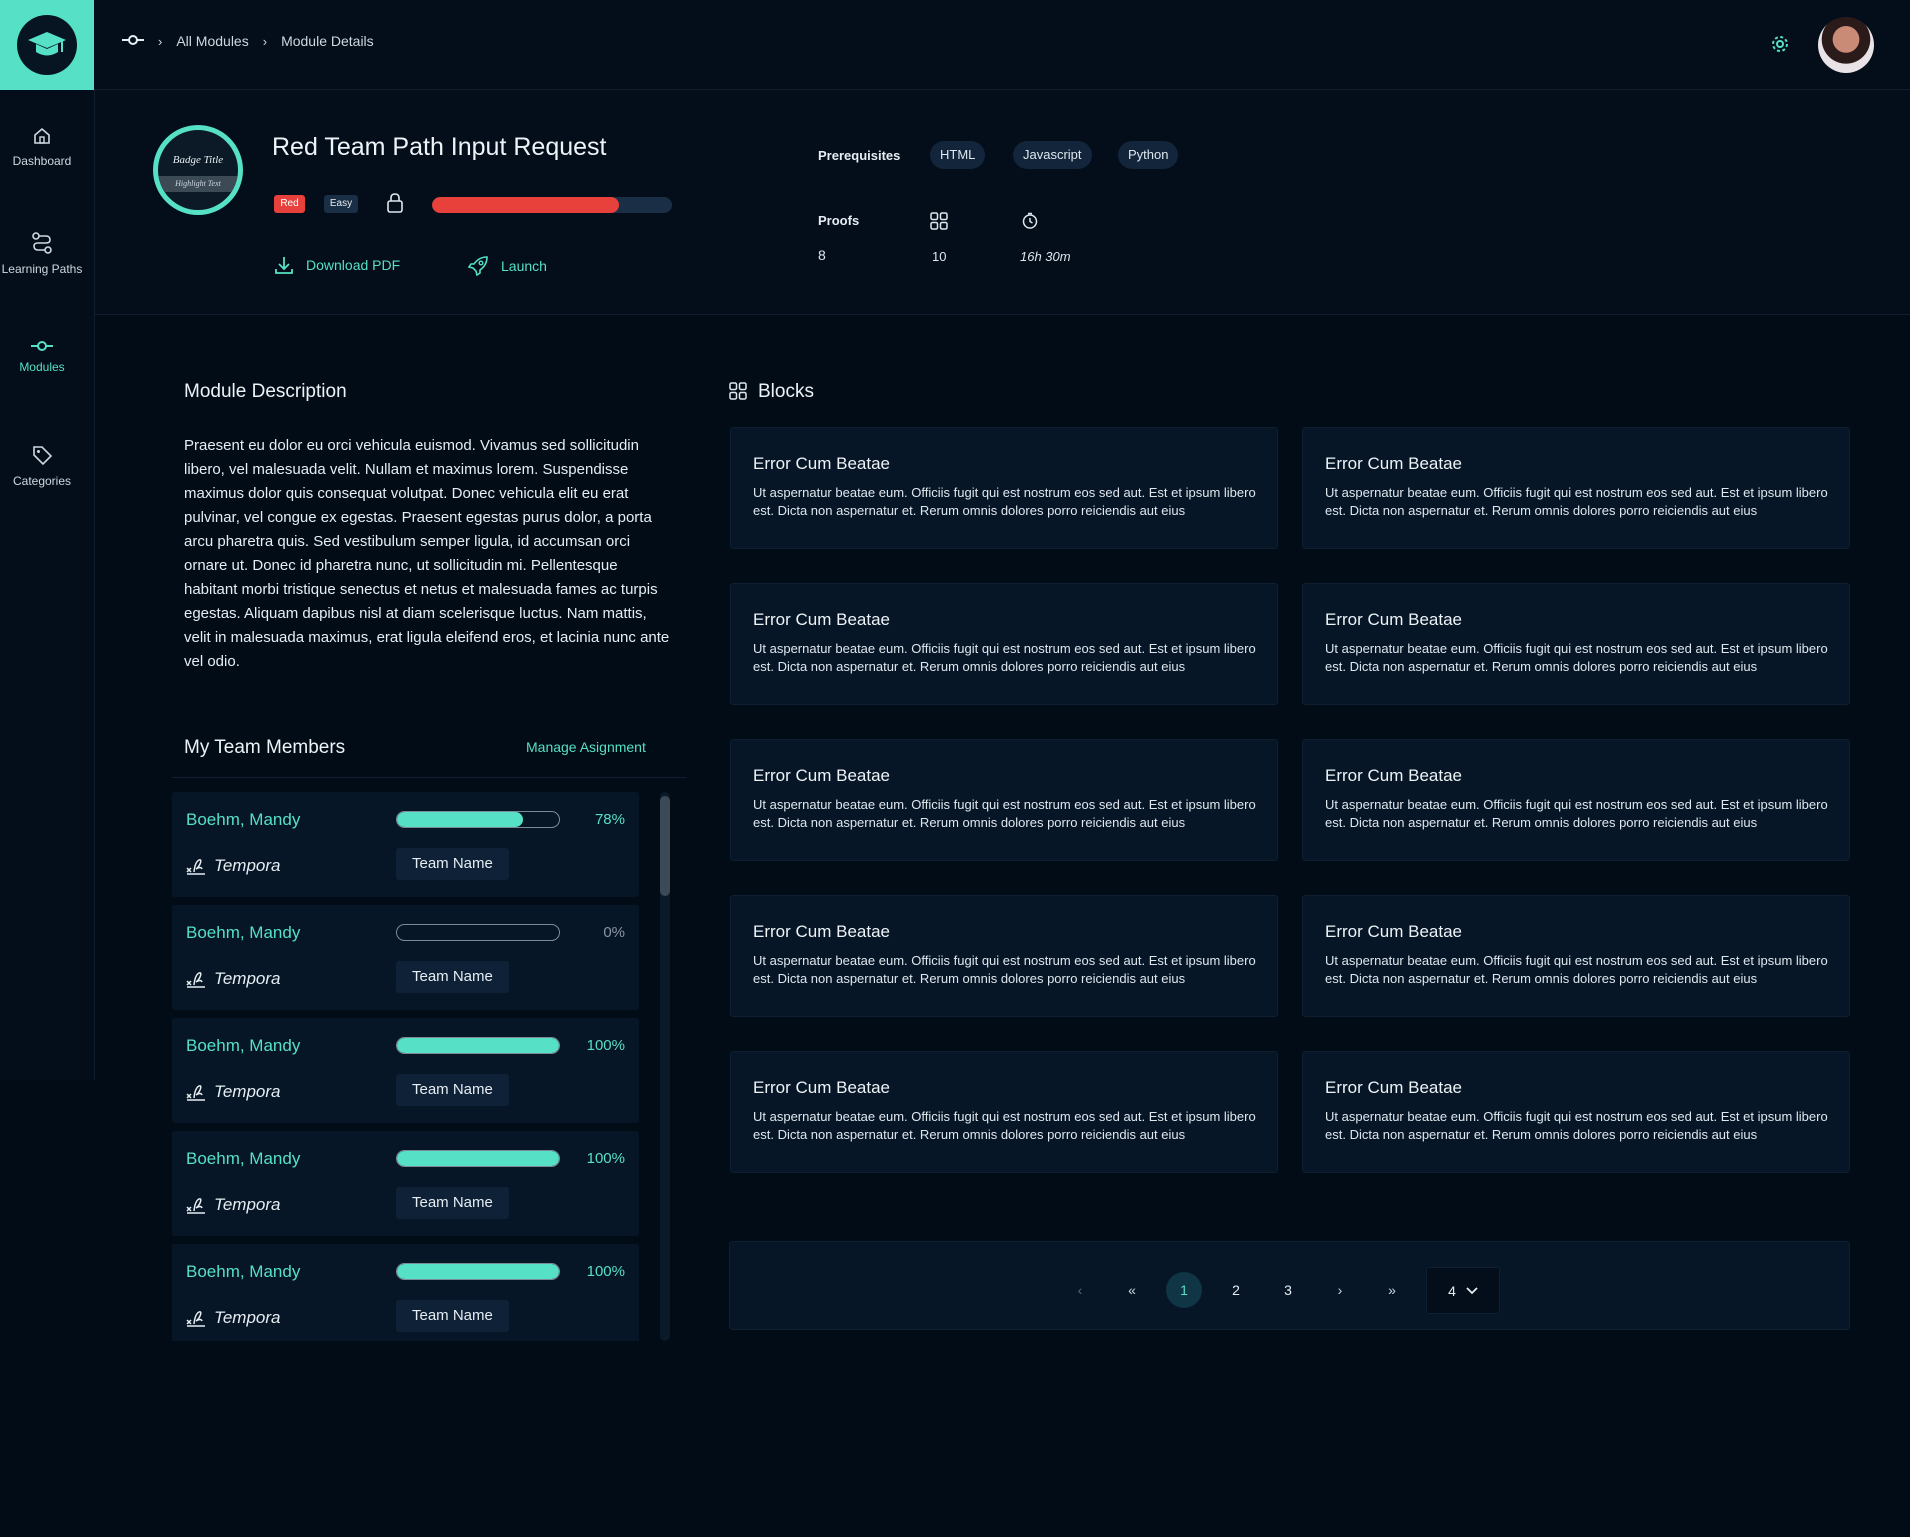 This screenshot has height=1537, width=1910. I want to click on next-page-button: ›, so click(1340, 1290).